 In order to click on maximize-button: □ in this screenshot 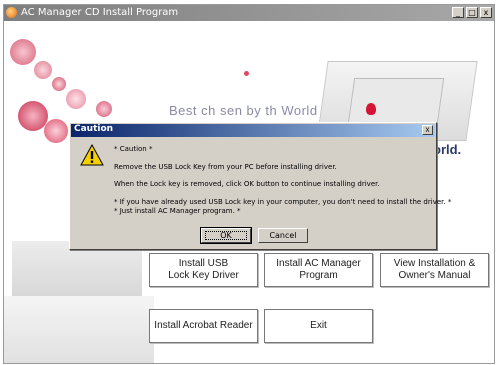, I will do `click(472, 12)`.